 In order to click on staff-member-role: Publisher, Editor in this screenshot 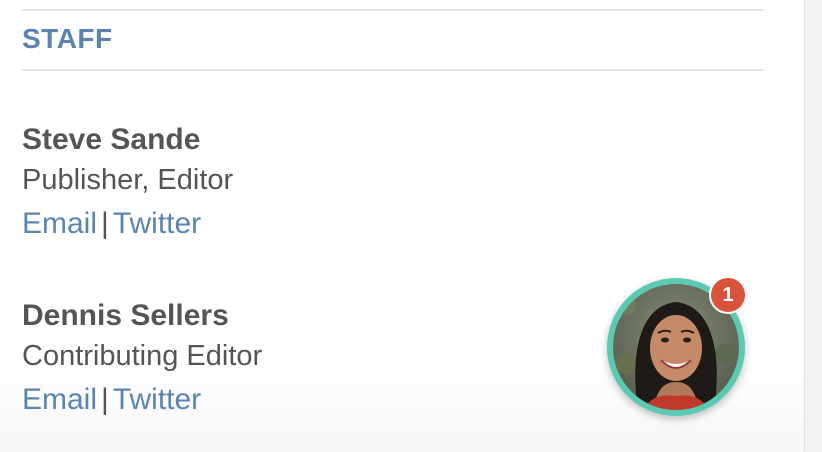, I will do `click(128, 180)`.